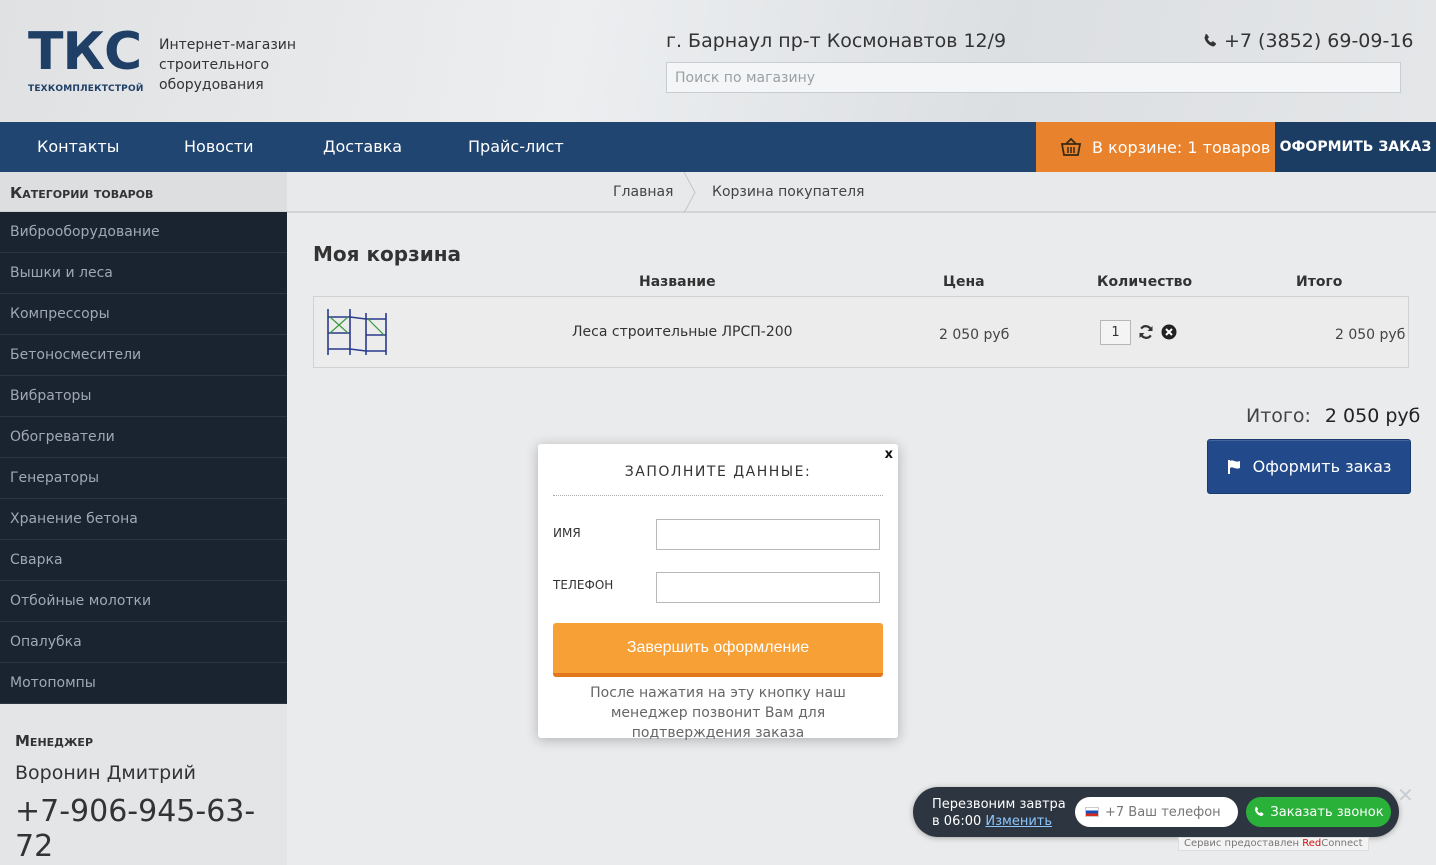 The image size is (1436, 865). I want to click on quantity-input: 1, so click(1115, 332).